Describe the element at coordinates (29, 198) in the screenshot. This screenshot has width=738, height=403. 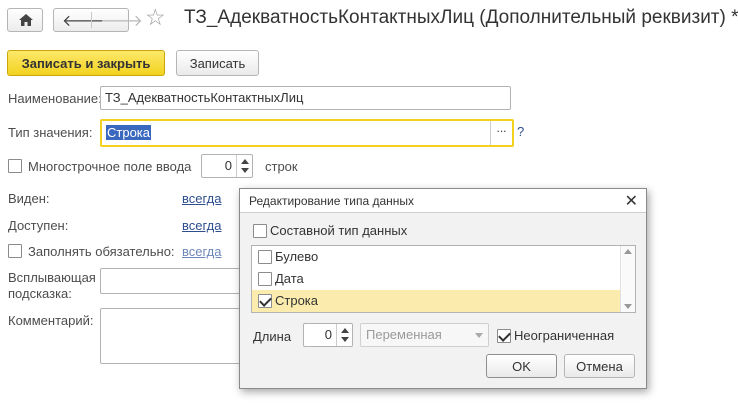
I see `visible-label: Виден:` at that location.